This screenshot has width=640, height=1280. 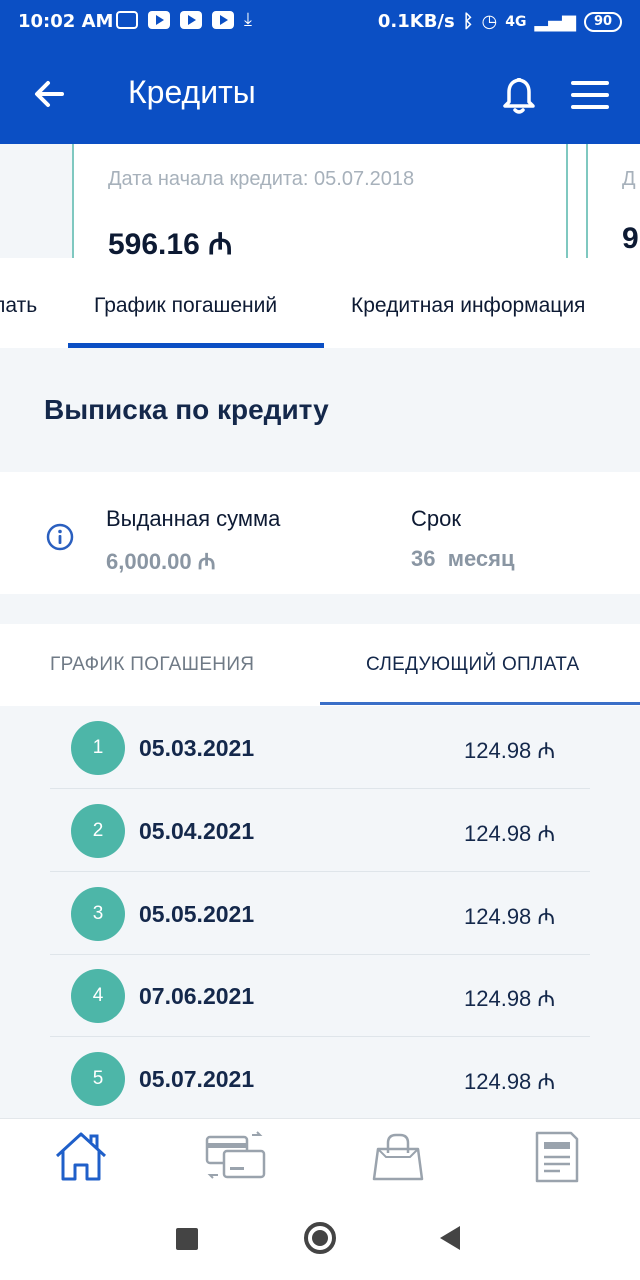 I want to click on app-bar: Кредиты, so click(x=320, y=94).